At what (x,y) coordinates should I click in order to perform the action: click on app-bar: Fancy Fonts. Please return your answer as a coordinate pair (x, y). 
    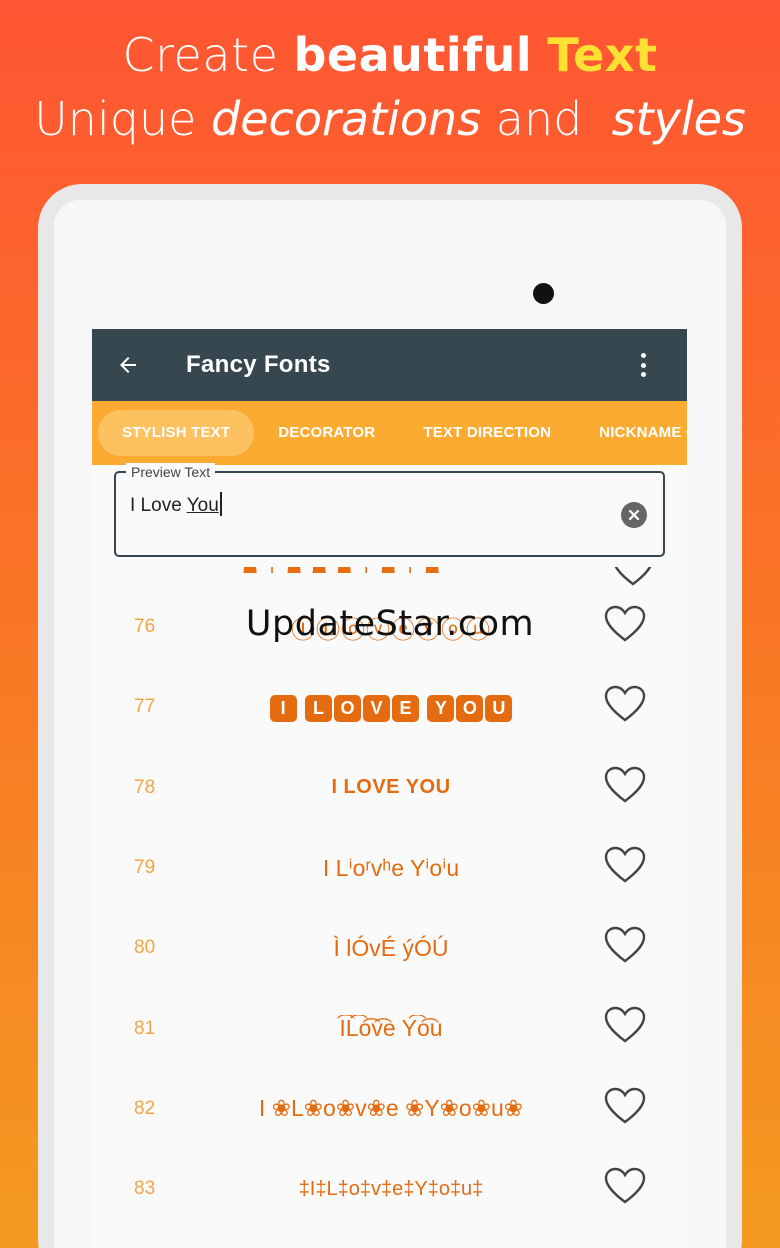
    Looking at the image, I should click on (389, 365).